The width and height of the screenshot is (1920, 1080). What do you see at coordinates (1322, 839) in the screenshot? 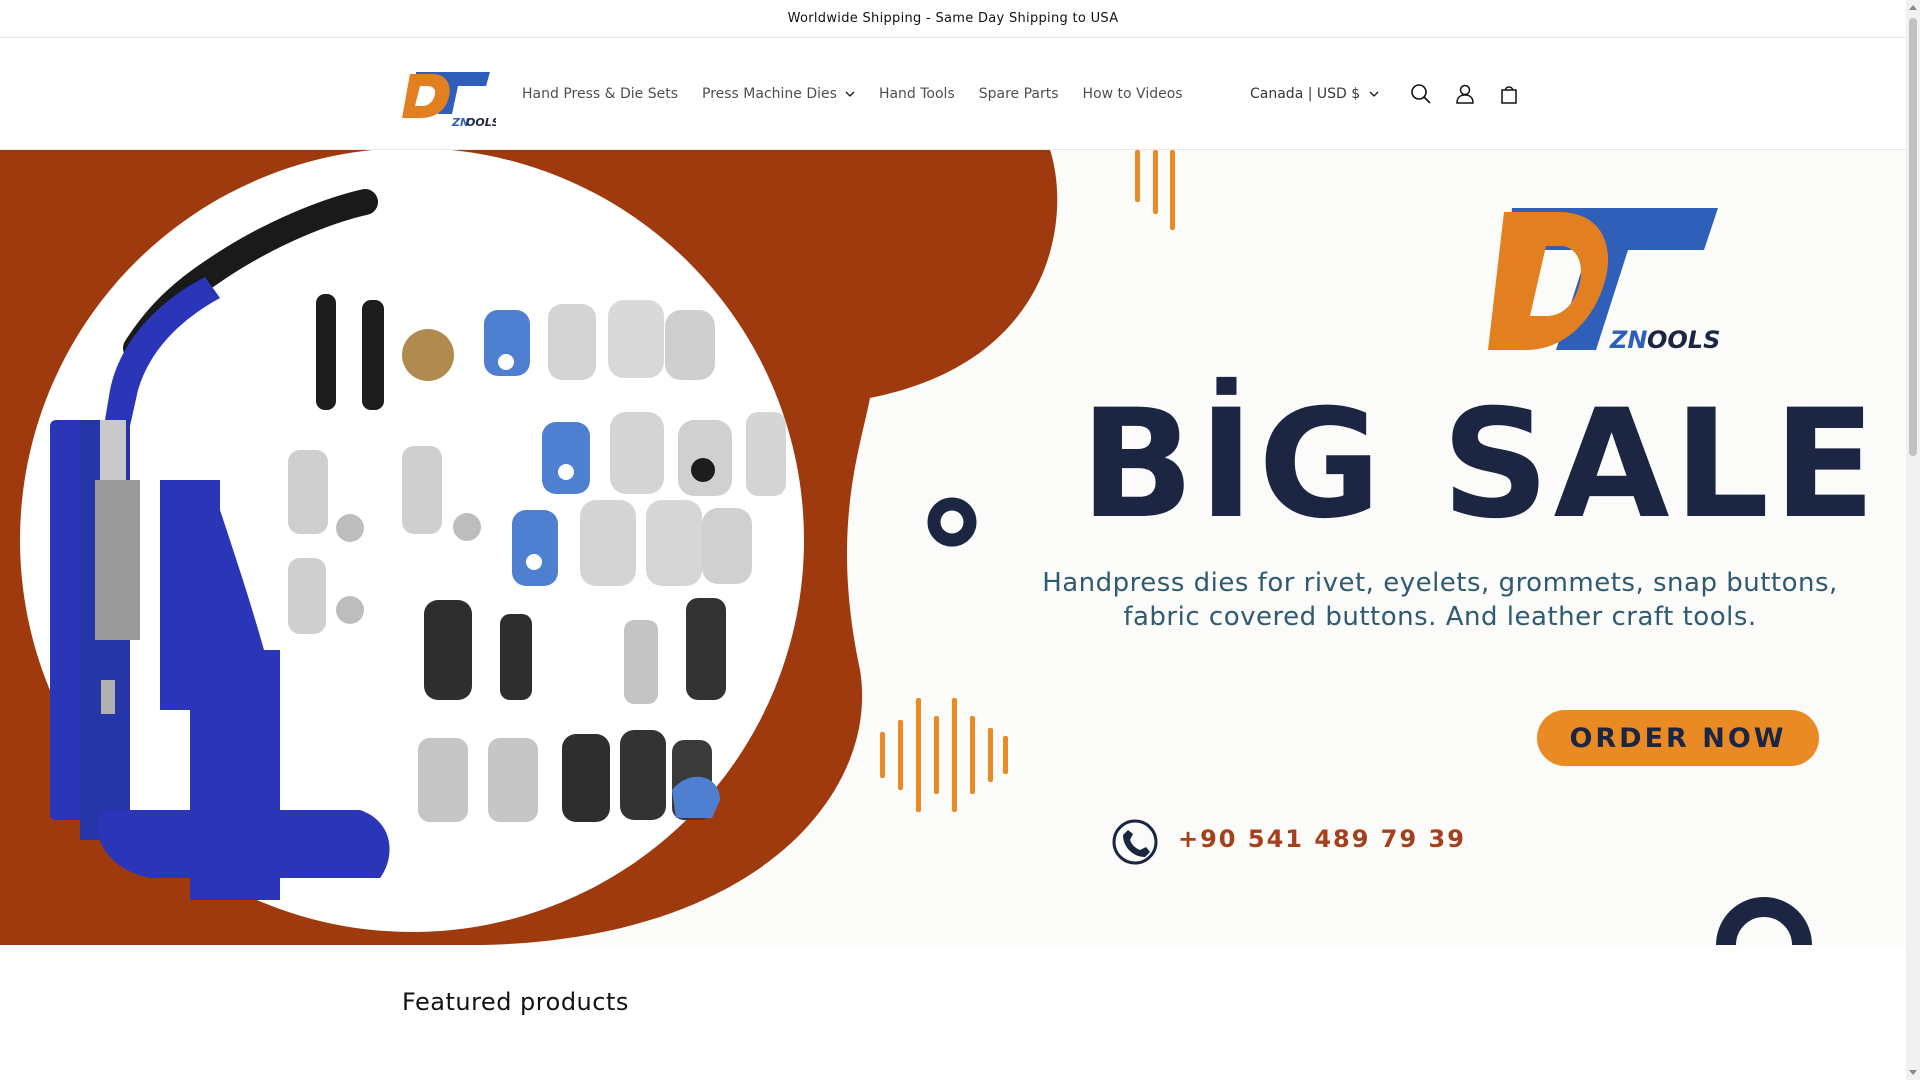
I see `phone-number: +90 541 489 79 39` at bounding box center [1322, 839].